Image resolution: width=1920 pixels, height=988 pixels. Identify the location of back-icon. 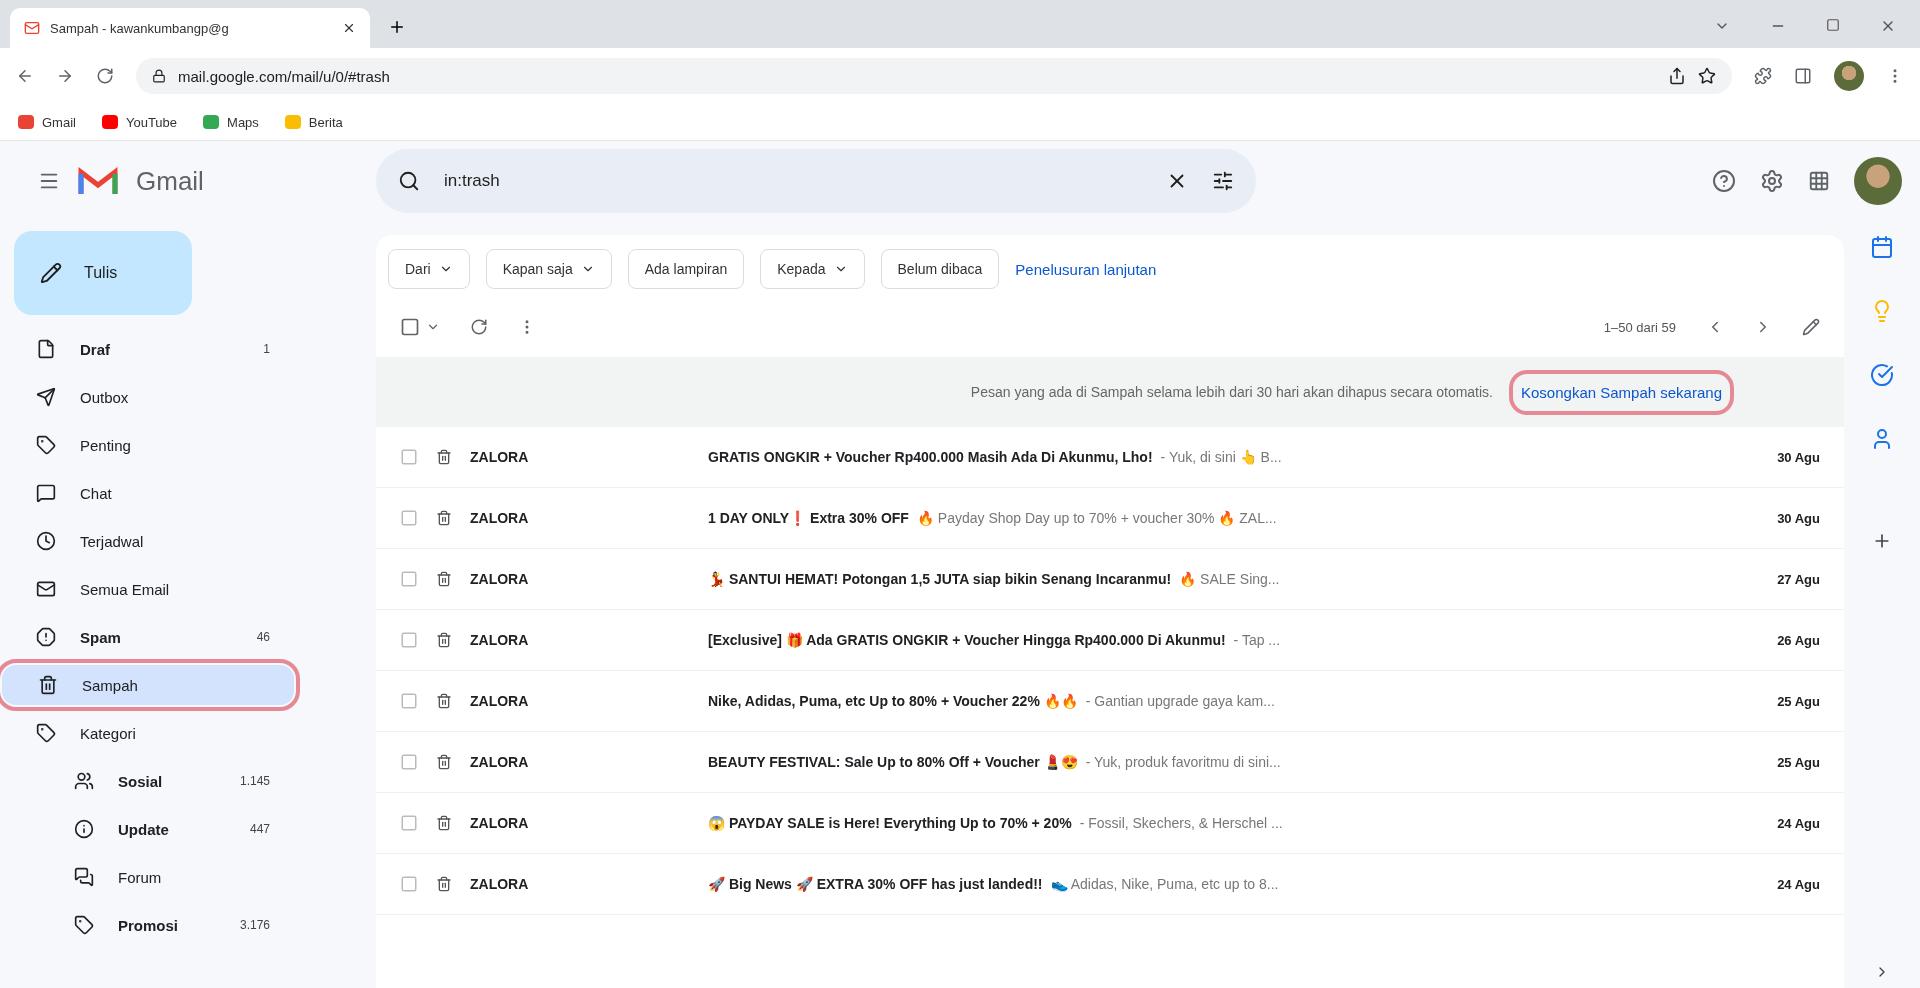
(25, 76).